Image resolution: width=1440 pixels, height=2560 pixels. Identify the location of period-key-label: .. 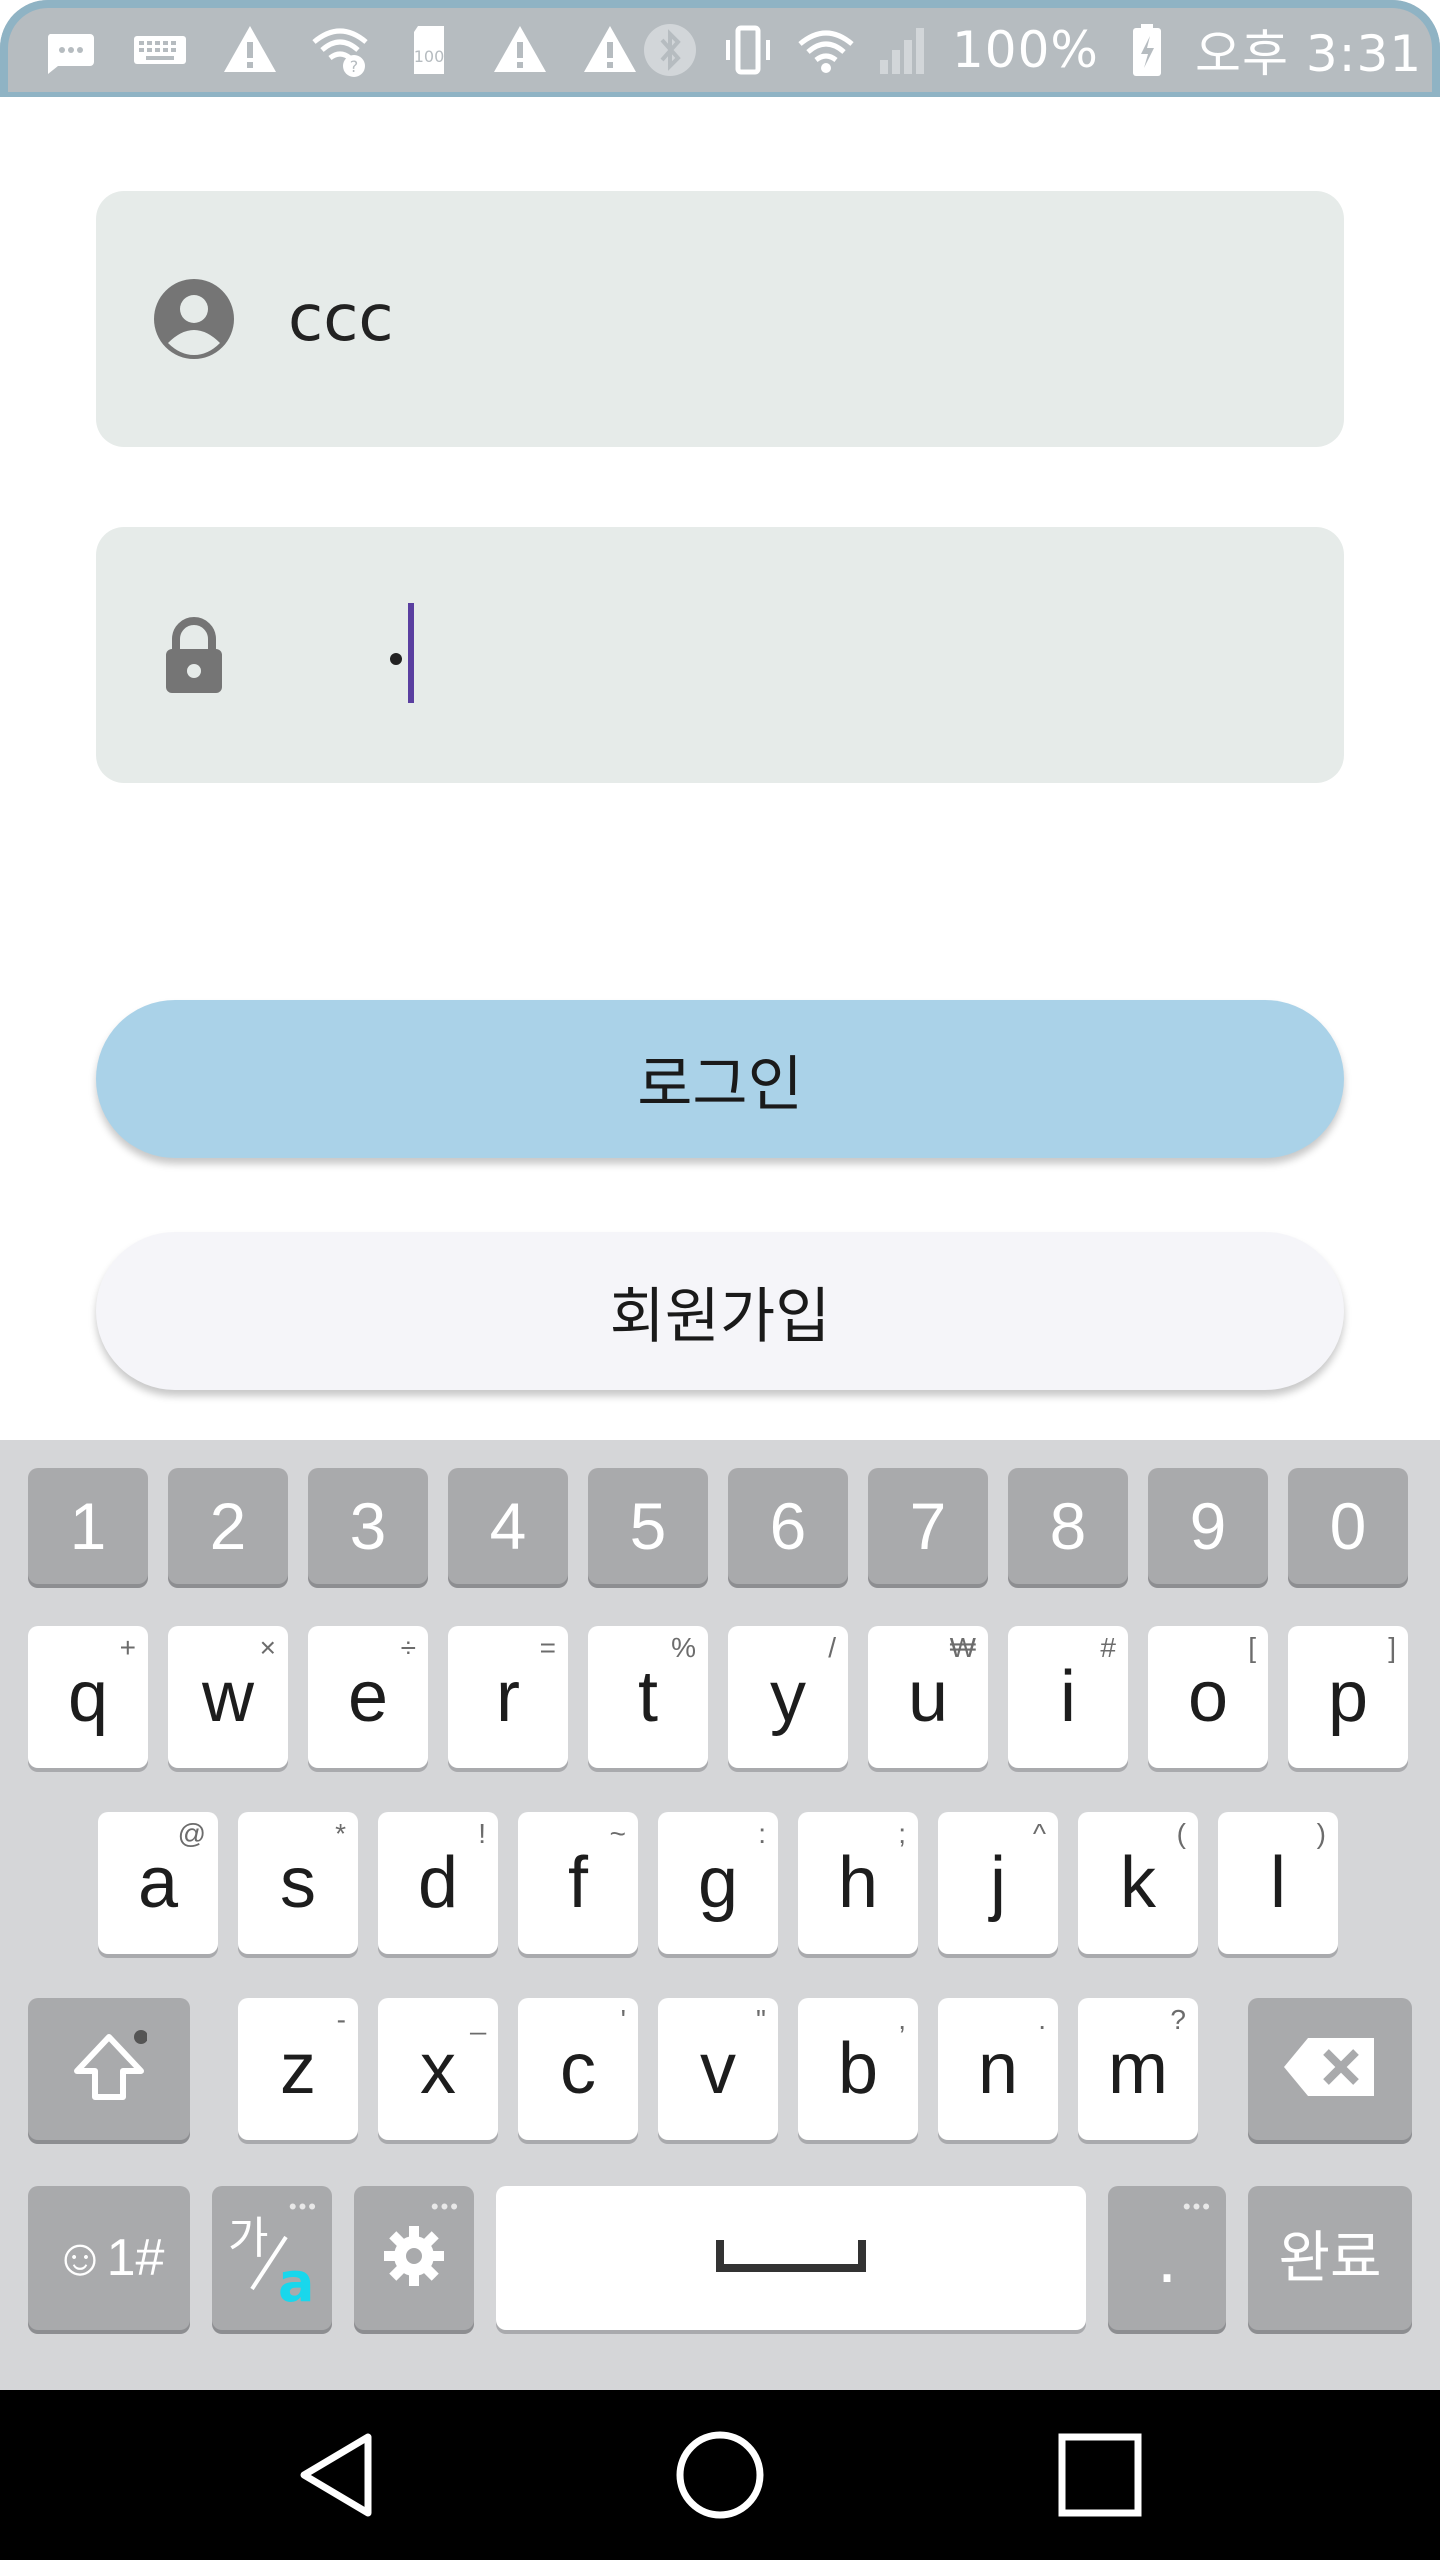
(1166, 2258).